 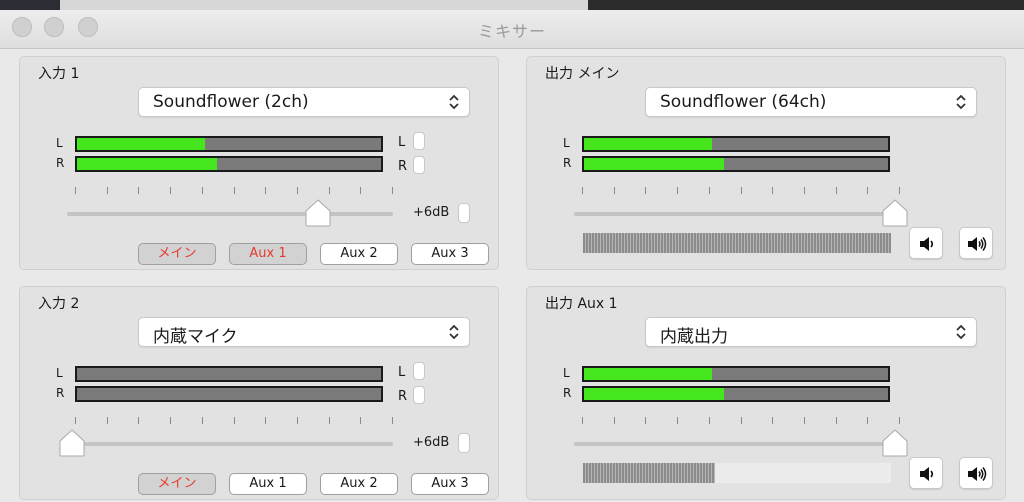 I want to click on output-device-select: Soundflower (64ch), so click(x=811, y=102).